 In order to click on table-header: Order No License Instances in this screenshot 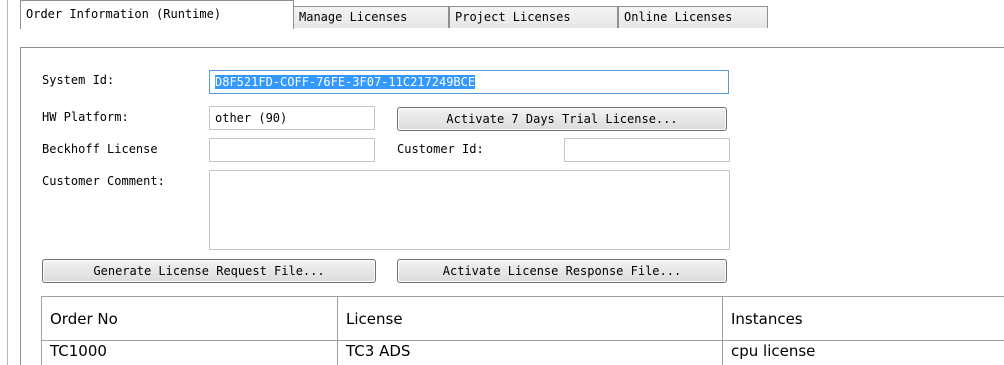, I will do `click(522, 318)`.